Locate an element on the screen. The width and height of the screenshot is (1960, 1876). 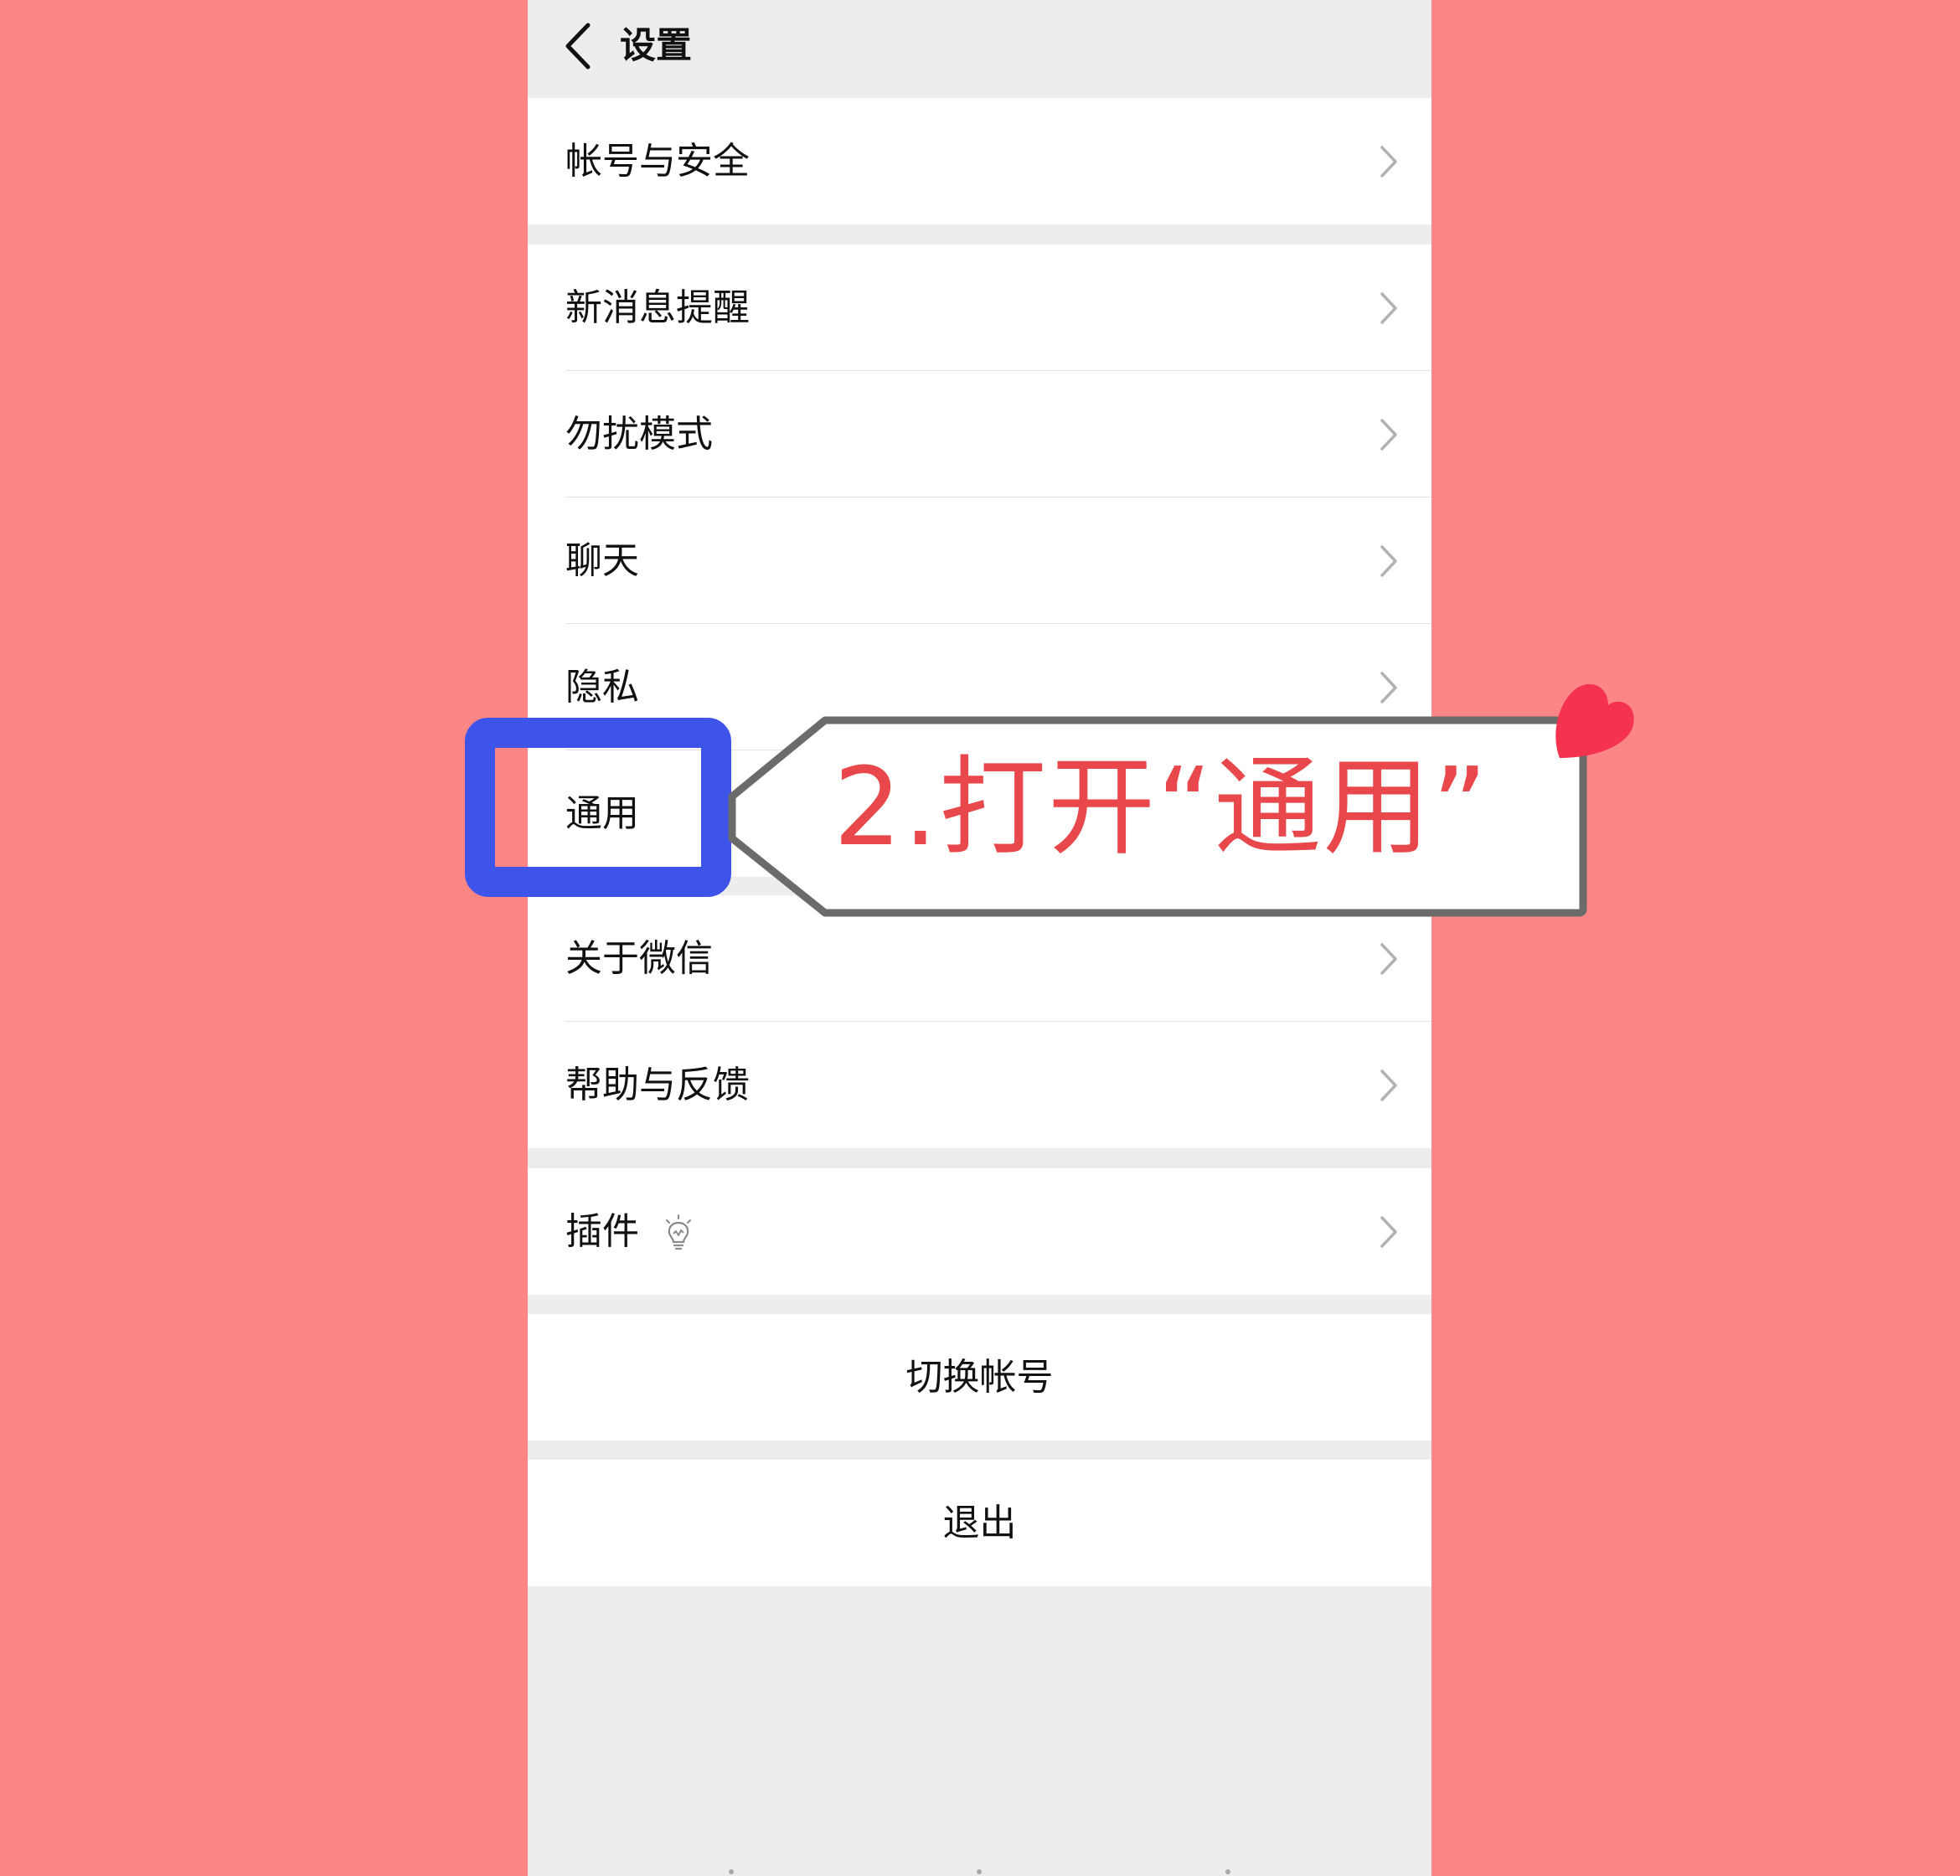
chevron-left-icon is located at coordinates (582, 46).